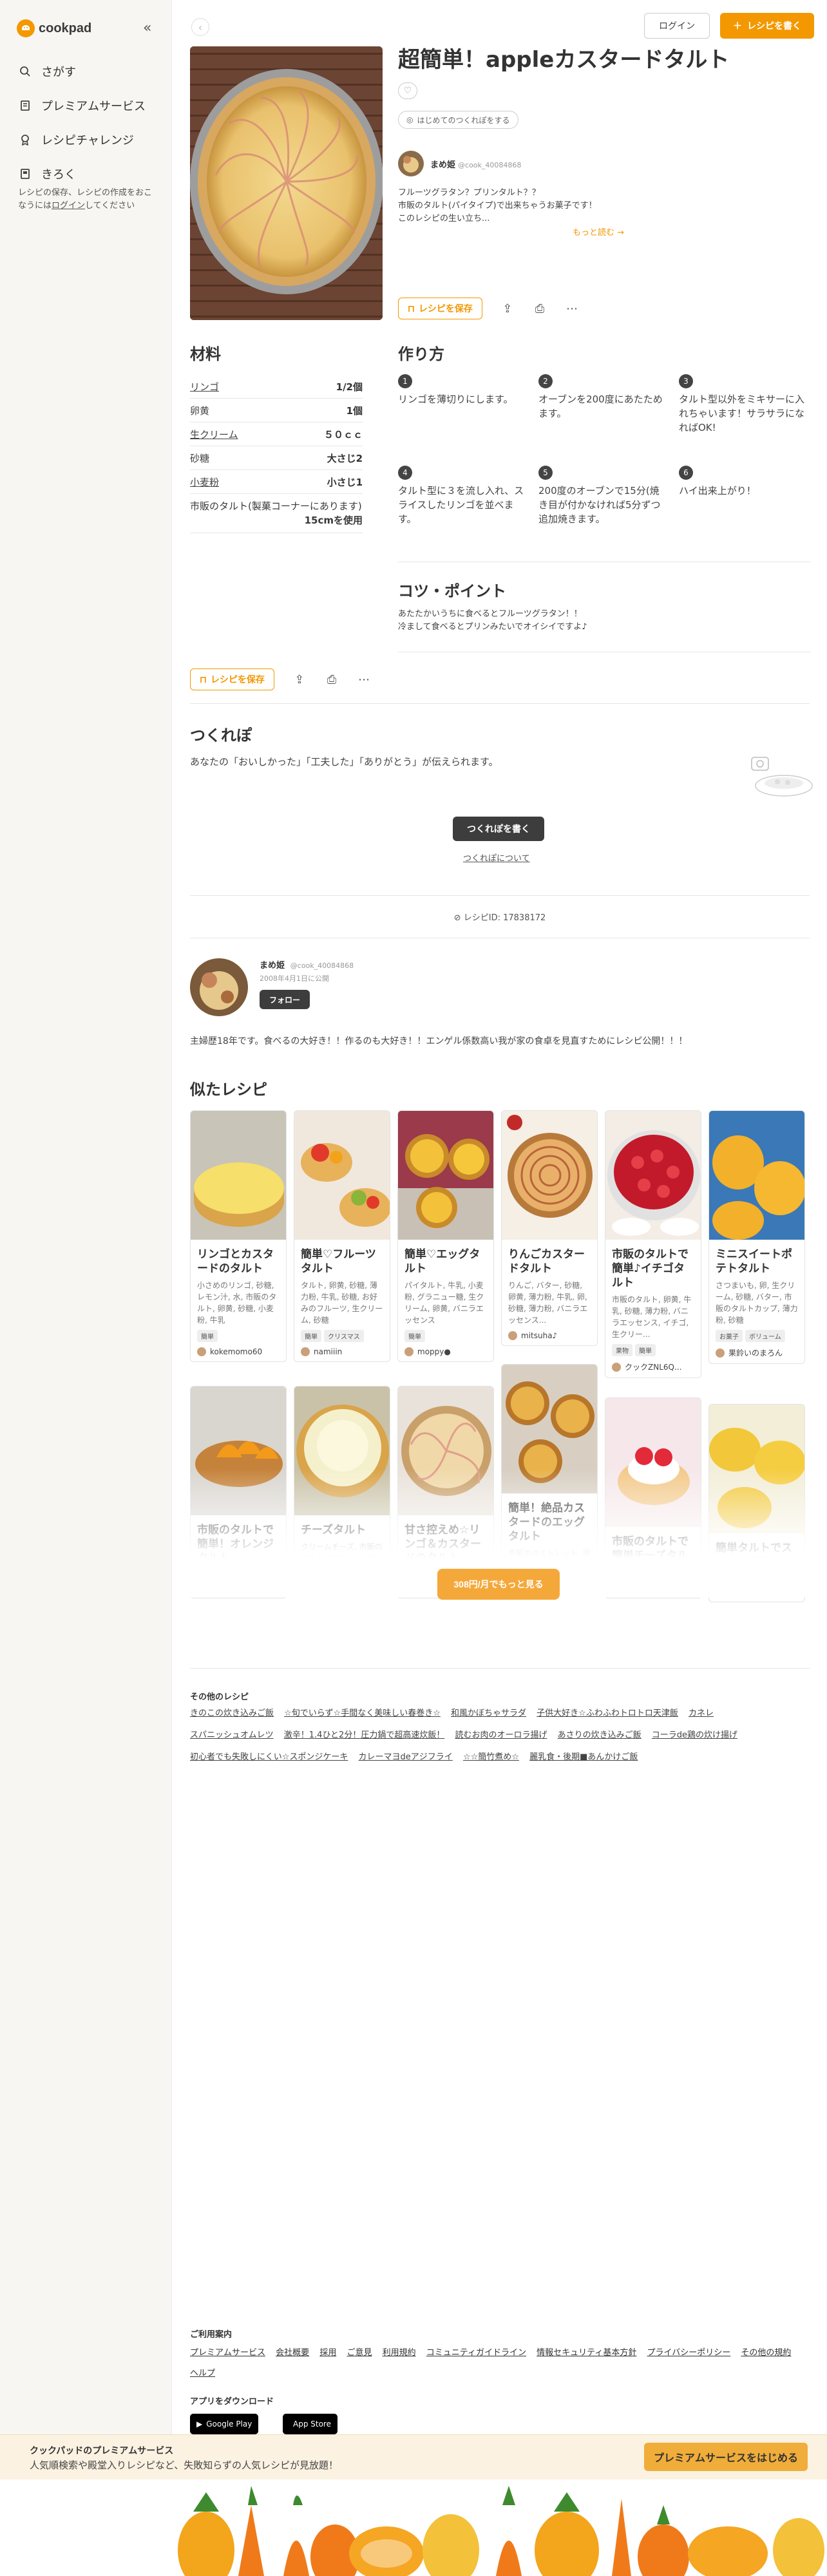 This screenshot has width=827, height=2576. Describe the element at coordinates (342, 1351) in the screenshot. I see `card-author: namiiin` at that location.